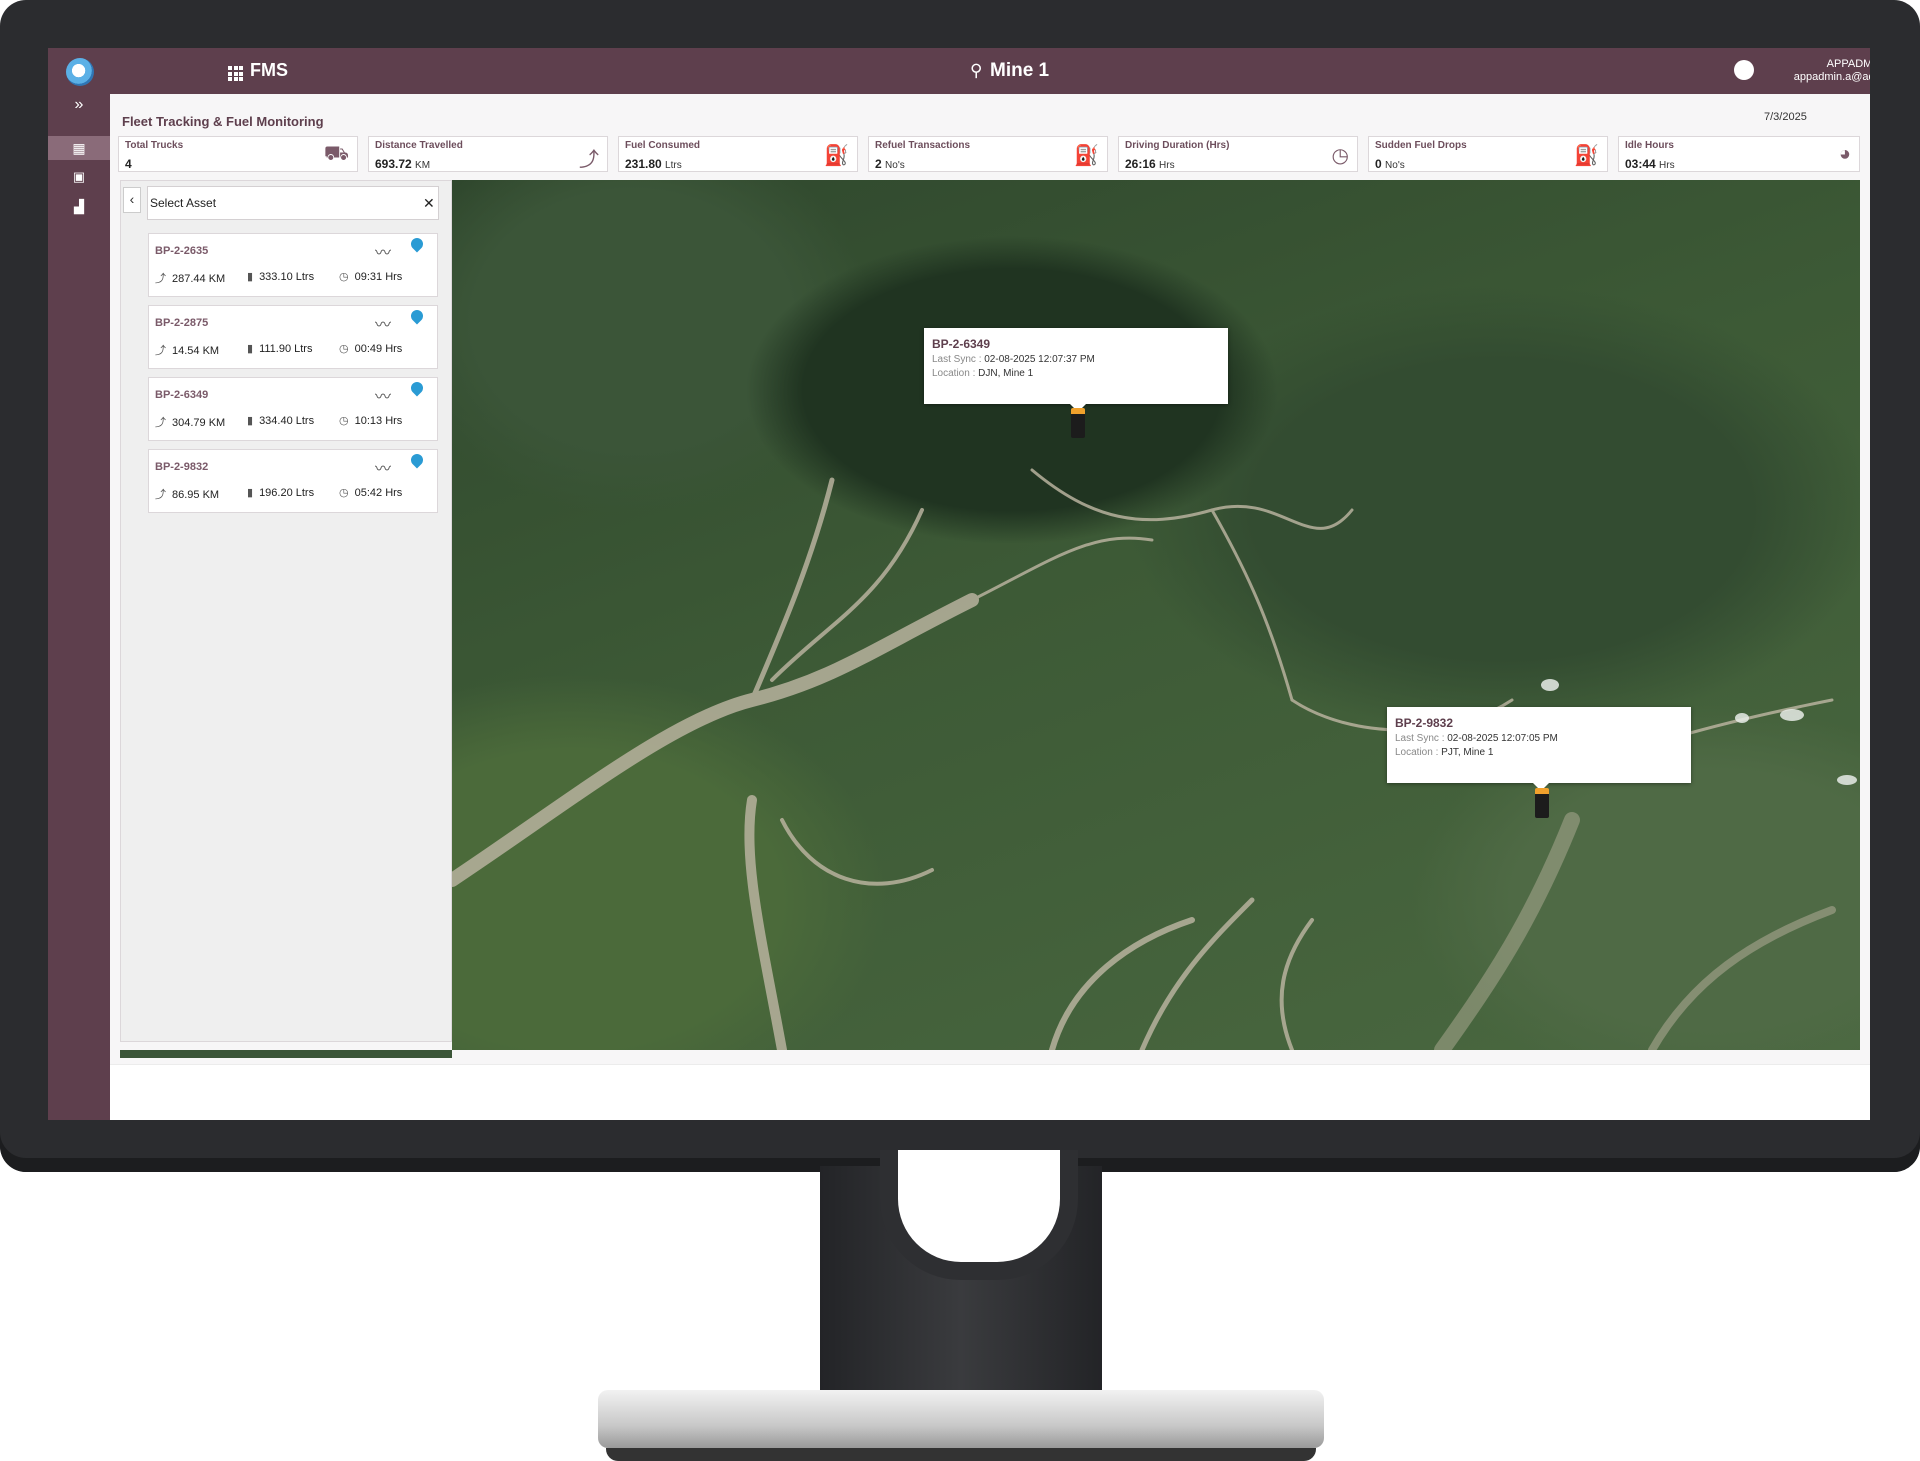 The image size is (1920, 1461). What do you see at coordinates (1831, 77) in the screenshot?
I see `user-email: appadmin.a@admin.com` at bounding box center [1831, 77].